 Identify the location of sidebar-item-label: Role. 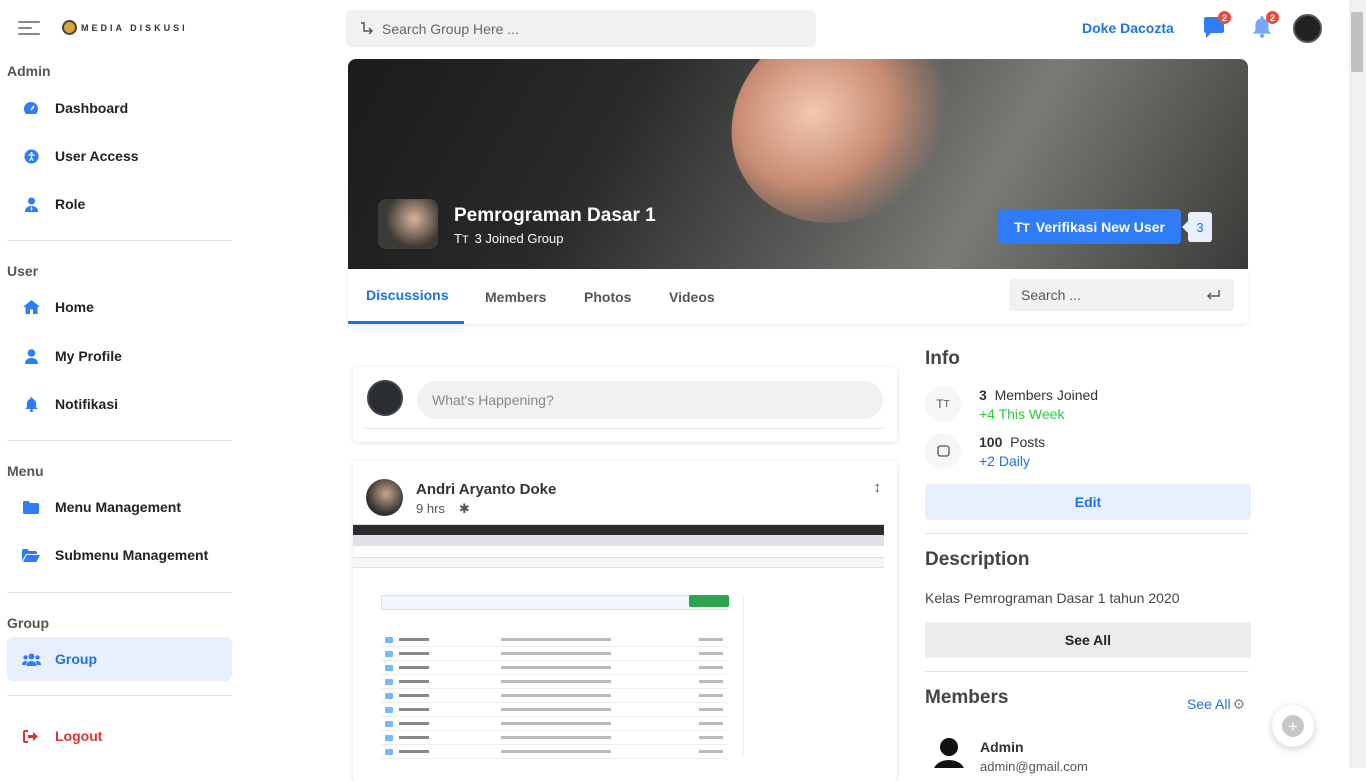
(70, 204).